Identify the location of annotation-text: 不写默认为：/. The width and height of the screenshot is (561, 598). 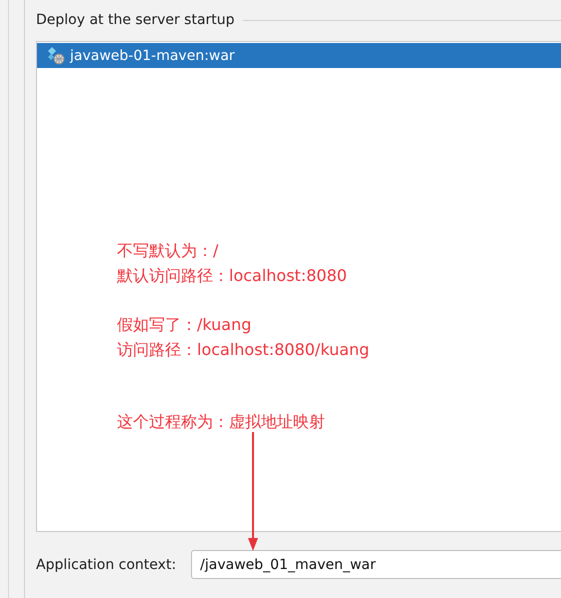
(168, 251).